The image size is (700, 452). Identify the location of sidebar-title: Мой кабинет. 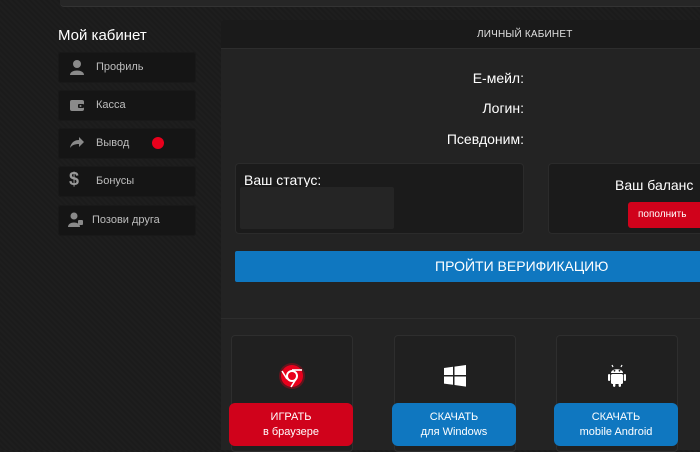
(102, 35).